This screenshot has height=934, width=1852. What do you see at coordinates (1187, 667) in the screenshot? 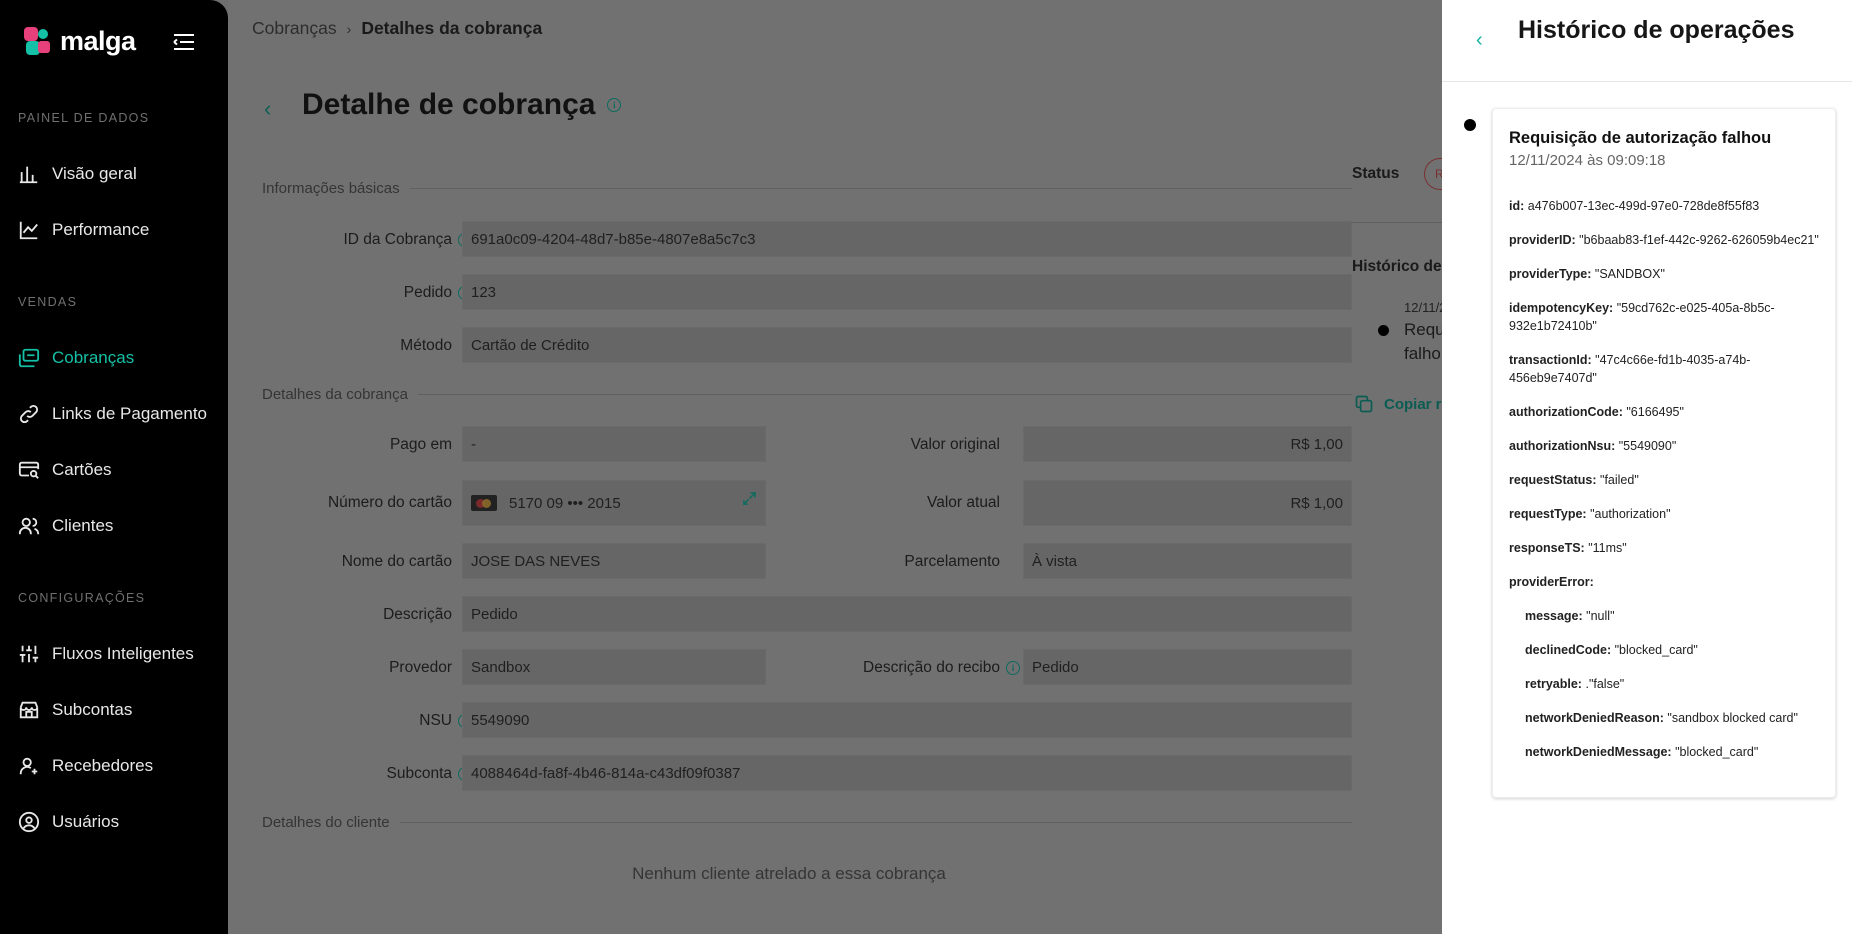
I see `receipt-desc-field: Pedido` at bounding box center [1187, 667].